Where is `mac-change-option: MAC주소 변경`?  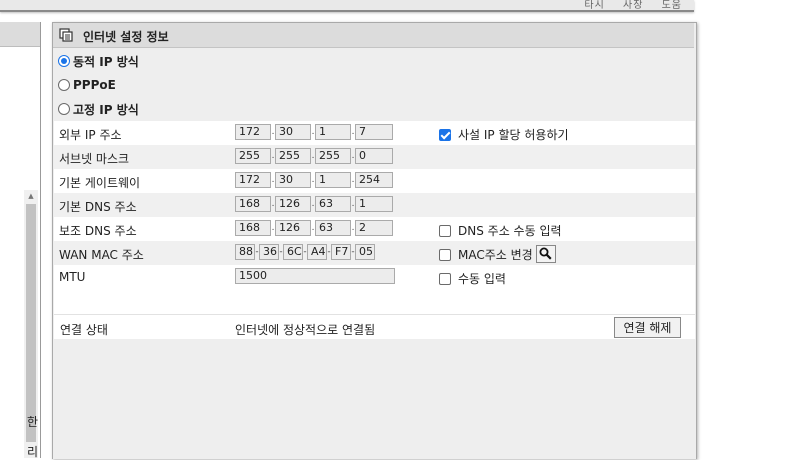 mac-change-option: MAC주소 변경 is located at coordinates (497, 253).